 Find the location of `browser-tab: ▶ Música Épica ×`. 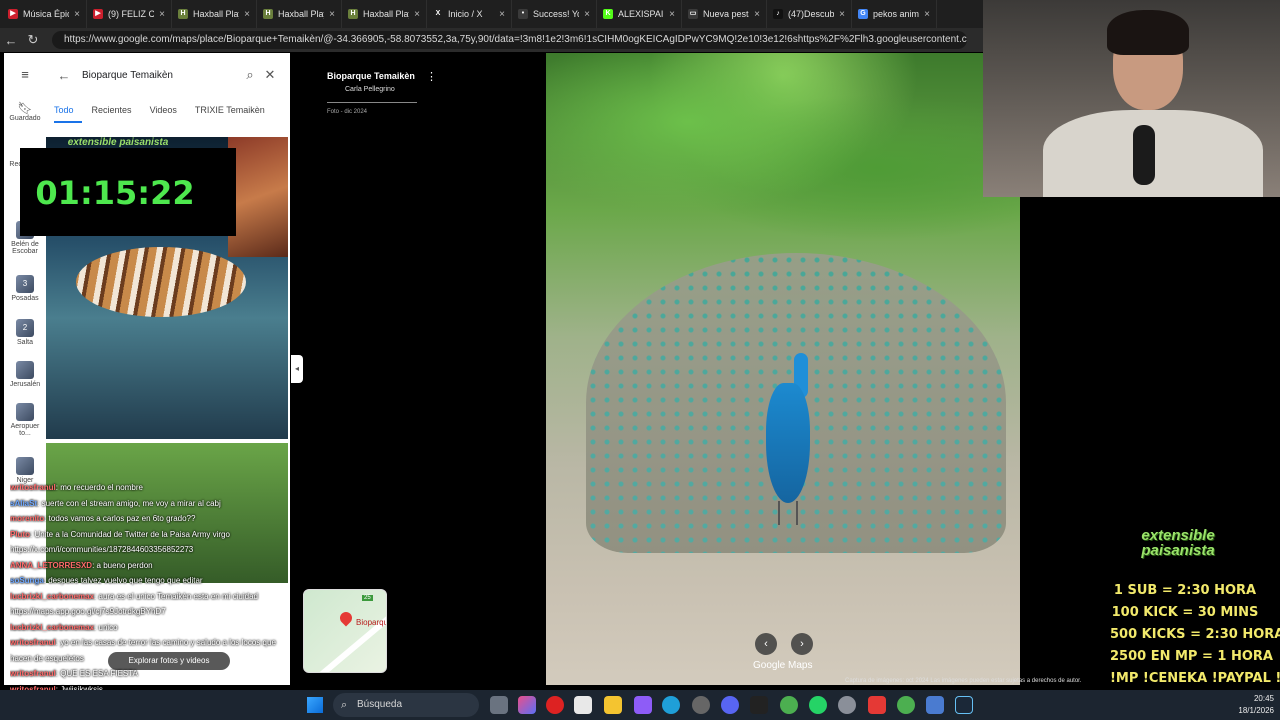

browser-tab: ▶ Música Épica × is located at coordinates (44, 14).